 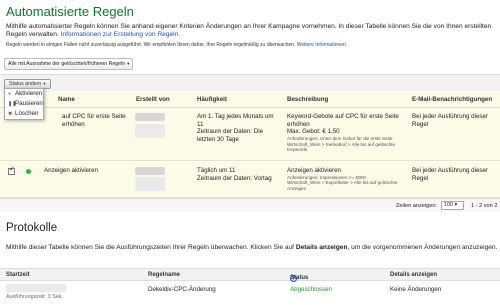 What do you see at coordinates (293, 278) in the screenshot?
I see `help-icon: ?` at bounding box center [293, 278].